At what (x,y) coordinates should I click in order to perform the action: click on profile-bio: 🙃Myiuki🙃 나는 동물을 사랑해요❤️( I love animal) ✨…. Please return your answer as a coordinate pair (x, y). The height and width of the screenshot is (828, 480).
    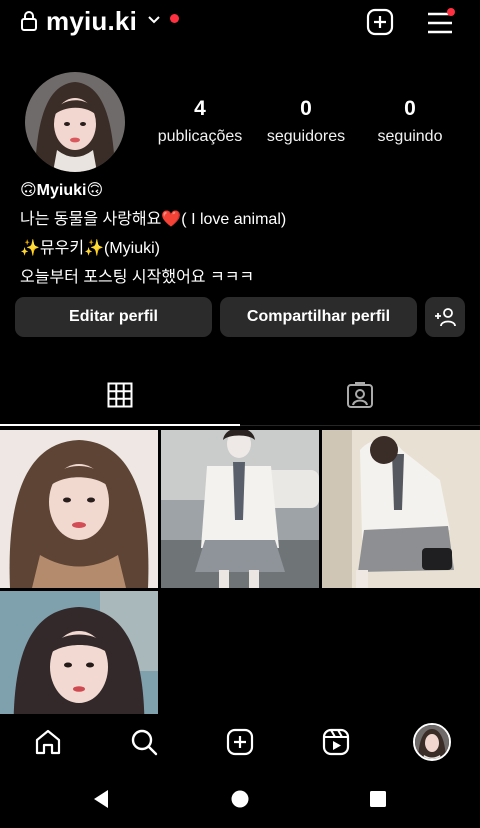
    Looking at the image, I should click on (153, 234).